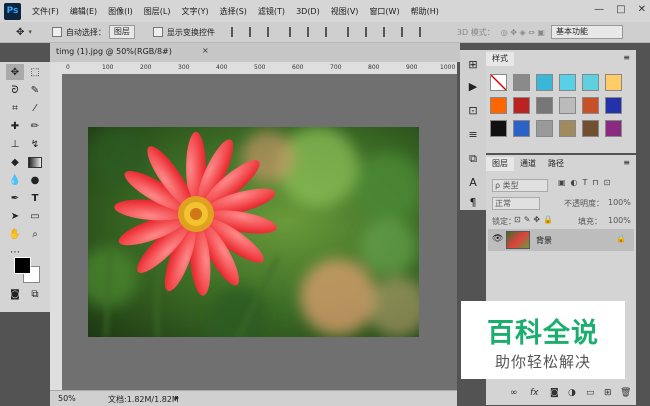 The width and height of the screenshot is (650, 406). I want to click on menu-3d: 3D(D), so click(308, 11).